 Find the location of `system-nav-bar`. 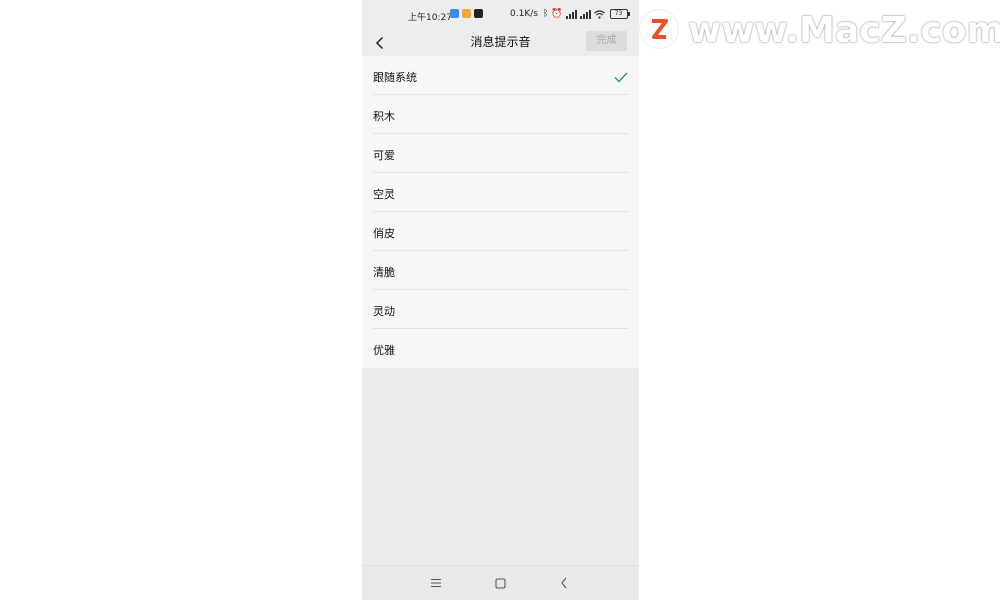

system-nav-bar is located at coordinates (500, 582).